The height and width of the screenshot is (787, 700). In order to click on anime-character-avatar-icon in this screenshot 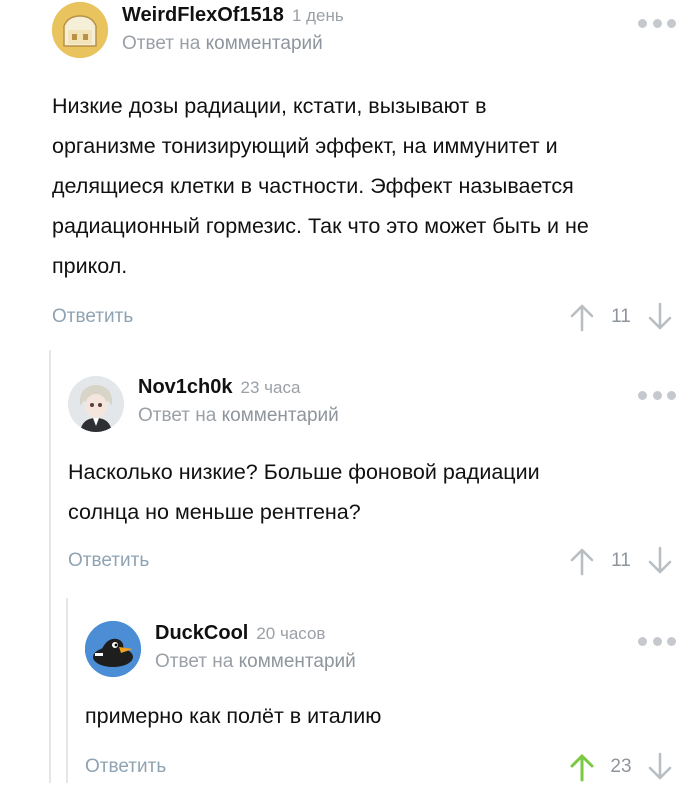, I will do `click(96, 404)`.